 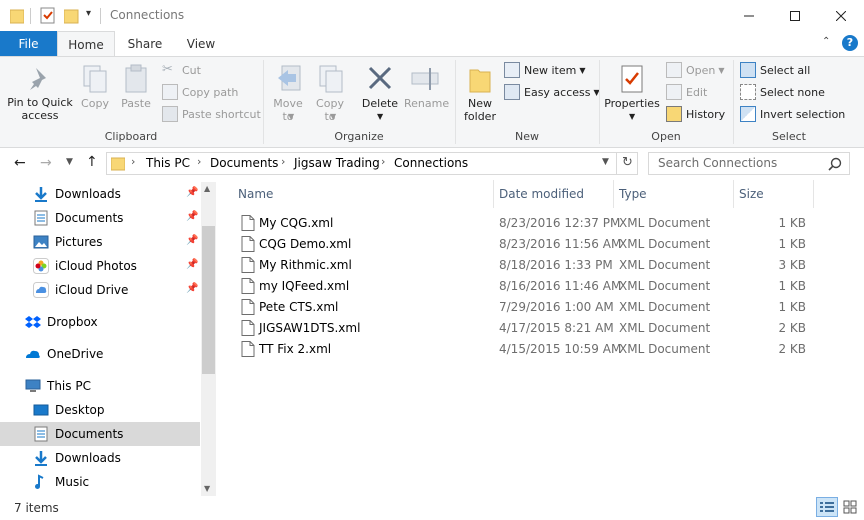 I want to click on details-view-button, so click(x=827, y=507).